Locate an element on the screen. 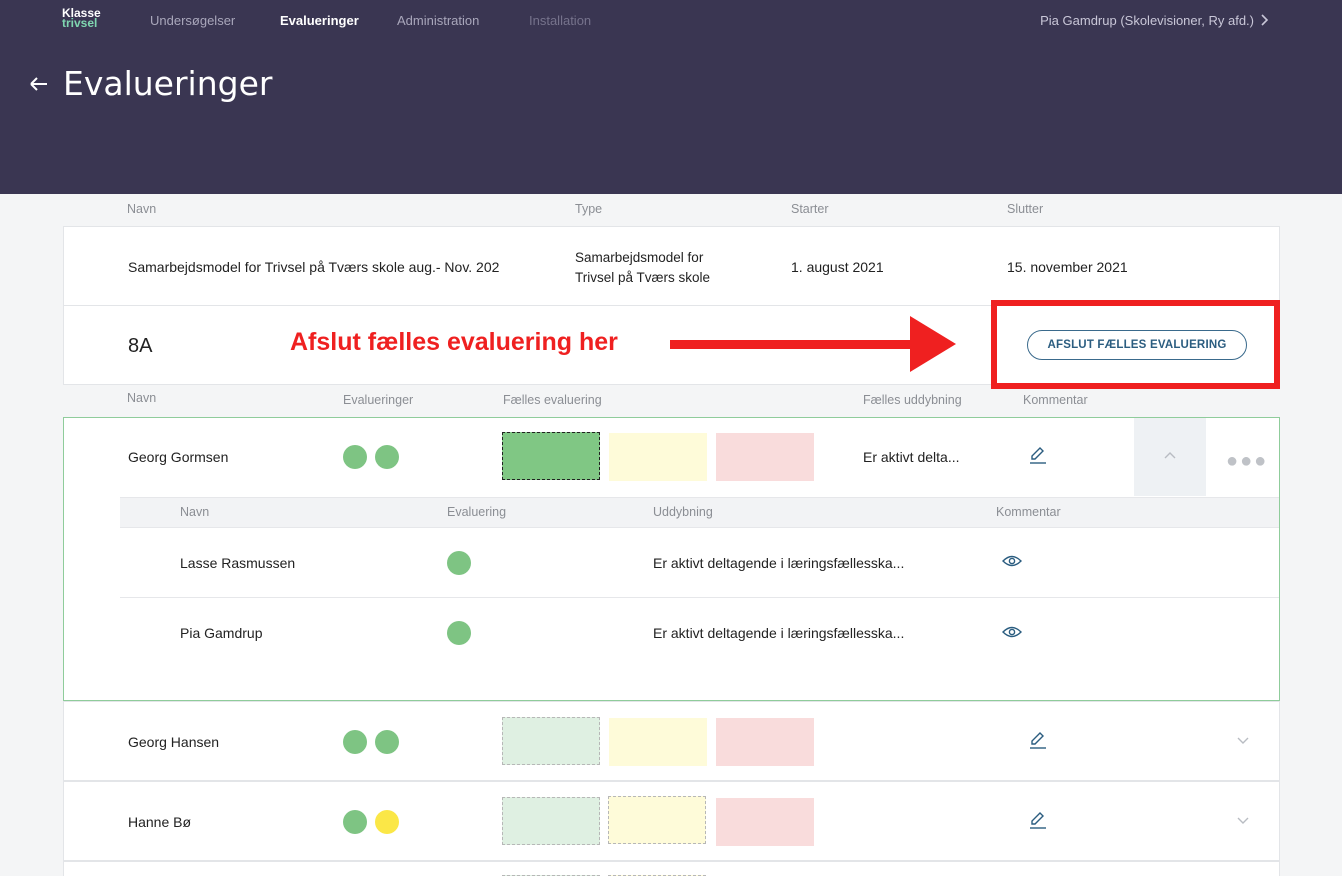 This screenshot has height=876, width=1342. sub-col-elaboration: Uddybning is located at coordinates (683, 512).